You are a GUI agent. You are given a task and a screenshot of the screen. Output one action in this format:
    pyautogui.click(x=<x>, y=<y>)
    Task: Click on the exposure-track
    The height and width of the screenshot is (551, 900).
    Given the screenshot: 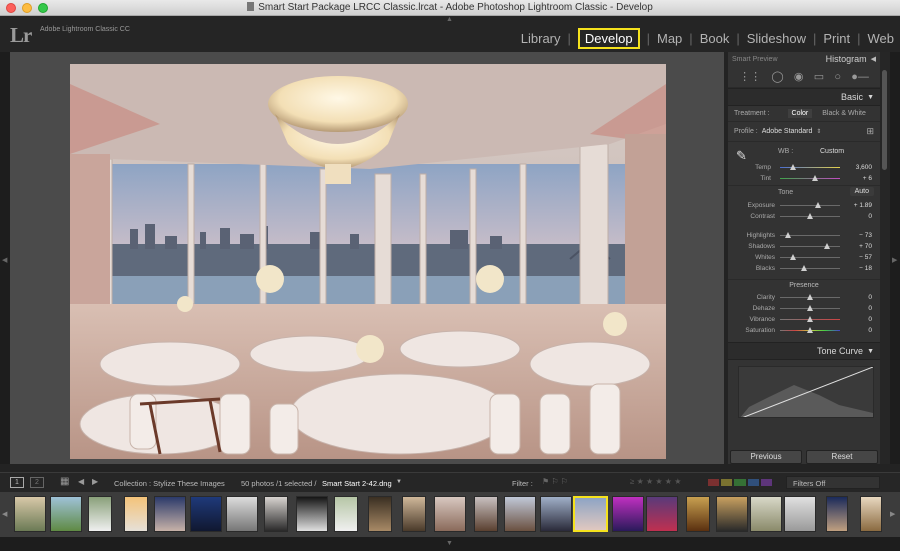 What is the action you would take?
    pyautogui.click(x=810, y=205)
    